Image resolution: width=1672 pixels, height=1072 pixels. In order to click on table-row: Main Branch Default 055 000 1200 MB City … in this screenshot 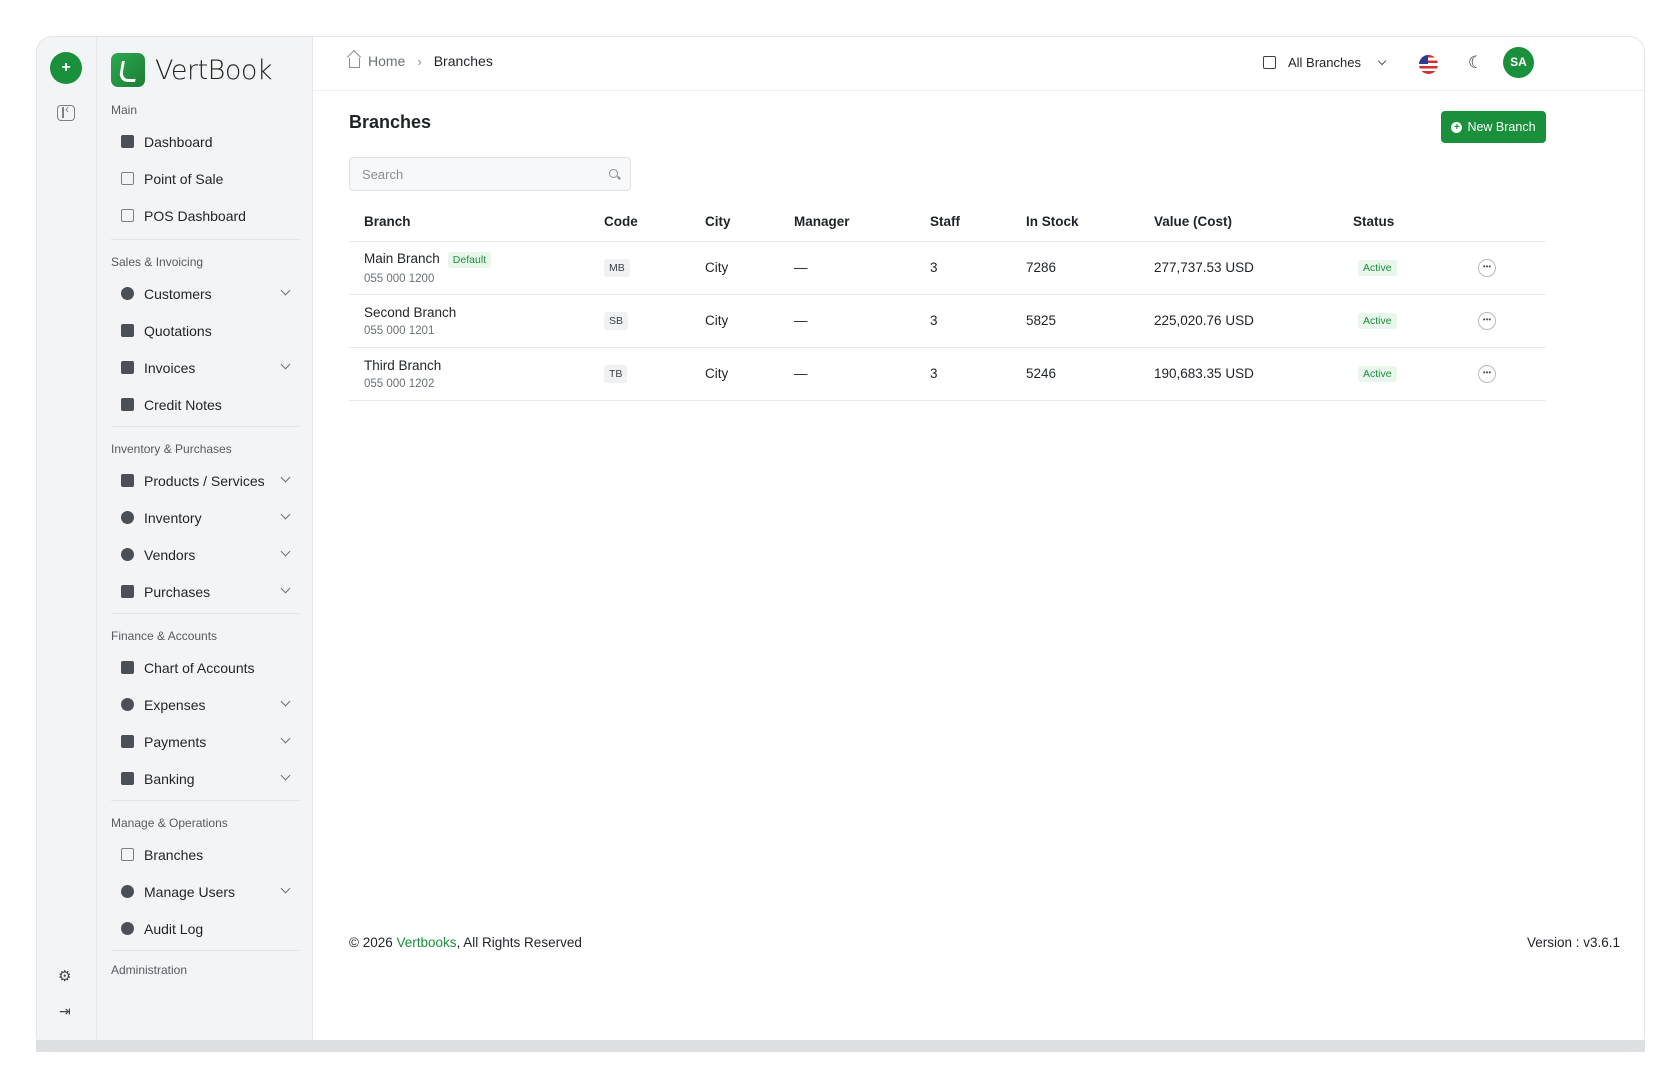, I will do `click(947, 268)`.